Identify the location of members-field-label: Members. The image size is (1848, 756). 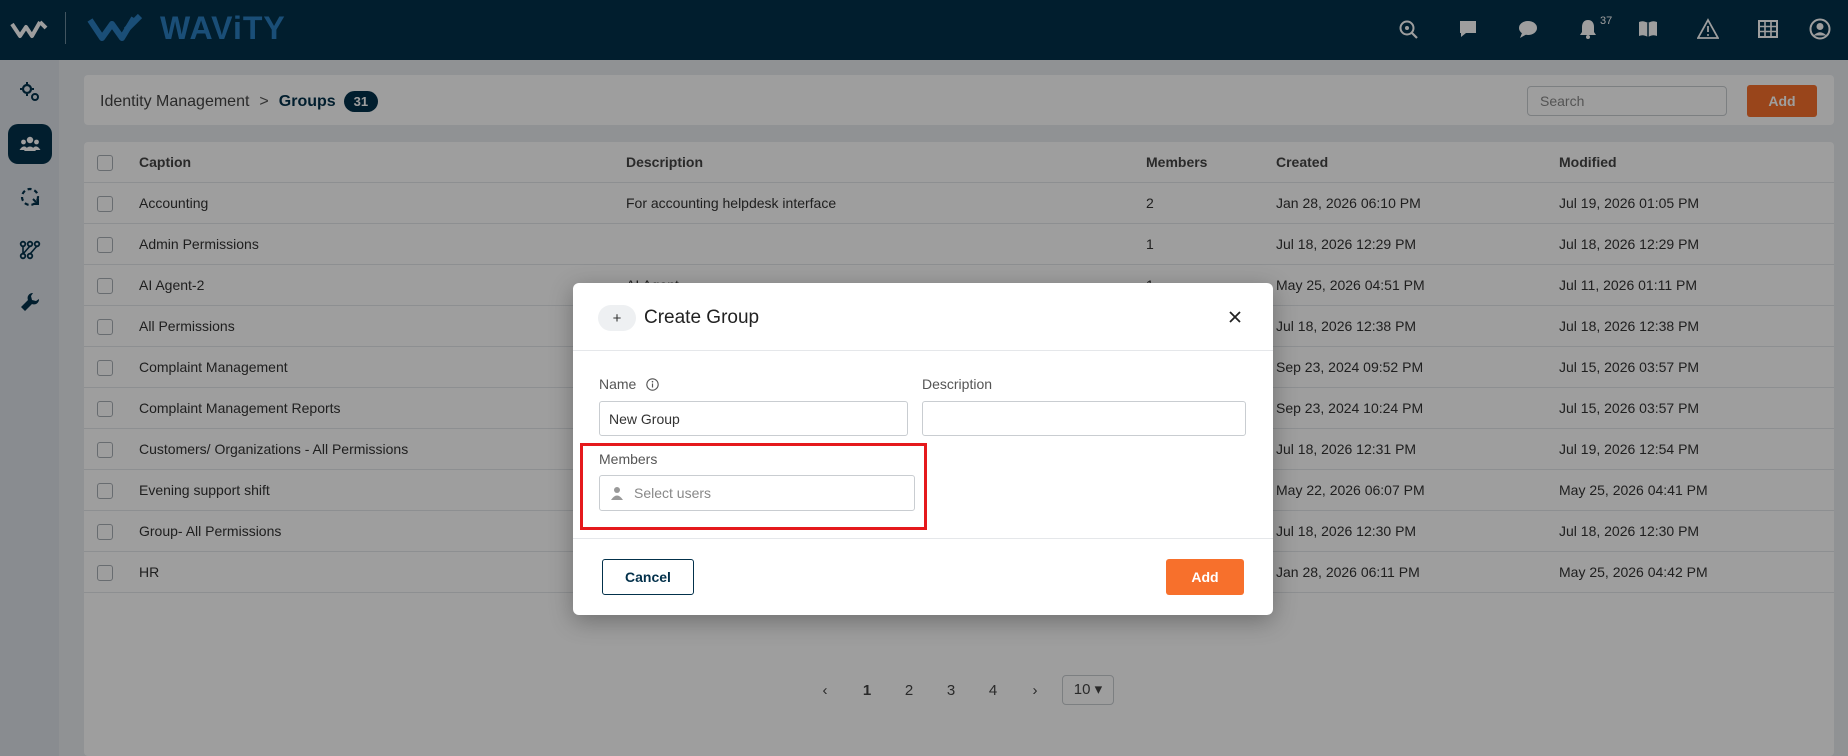
(628, 459).